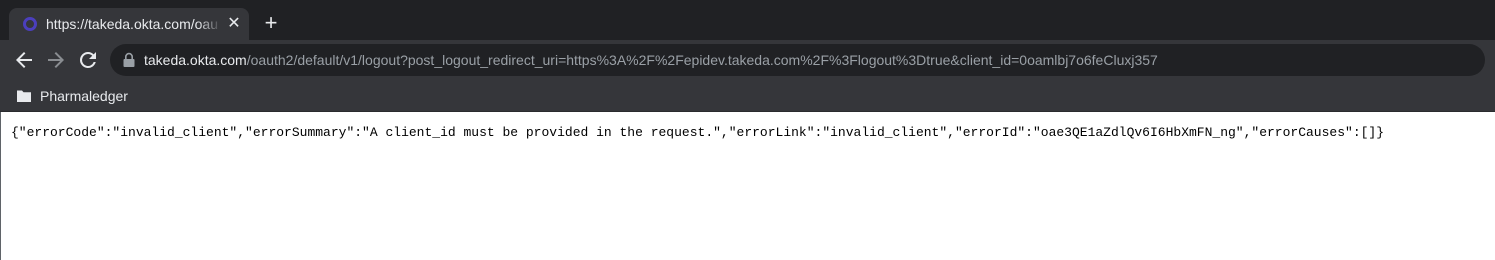  What do you see at coordinates (747, 95) in the screenshot?
I see `bookmarks-bar: Pharmaledger` at bounding box center [747, 95].